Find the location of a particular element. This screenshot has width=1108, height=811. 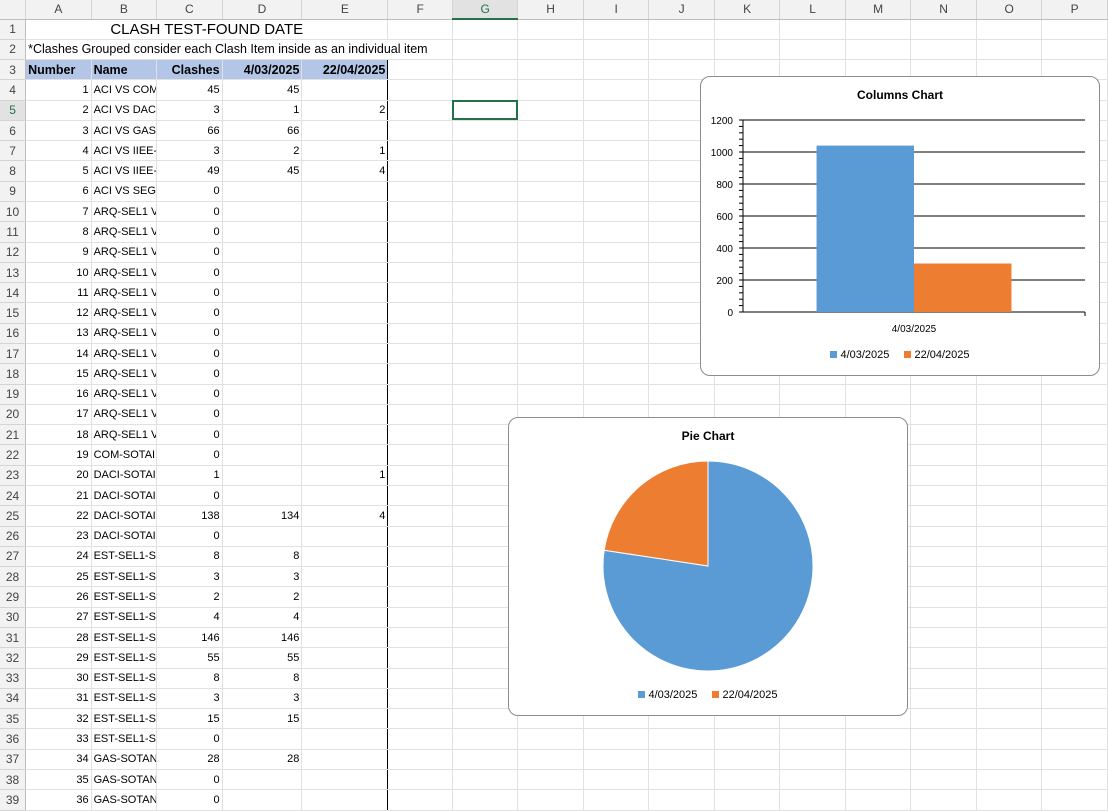

column-header-e: E is located at coordinates (345, 10).